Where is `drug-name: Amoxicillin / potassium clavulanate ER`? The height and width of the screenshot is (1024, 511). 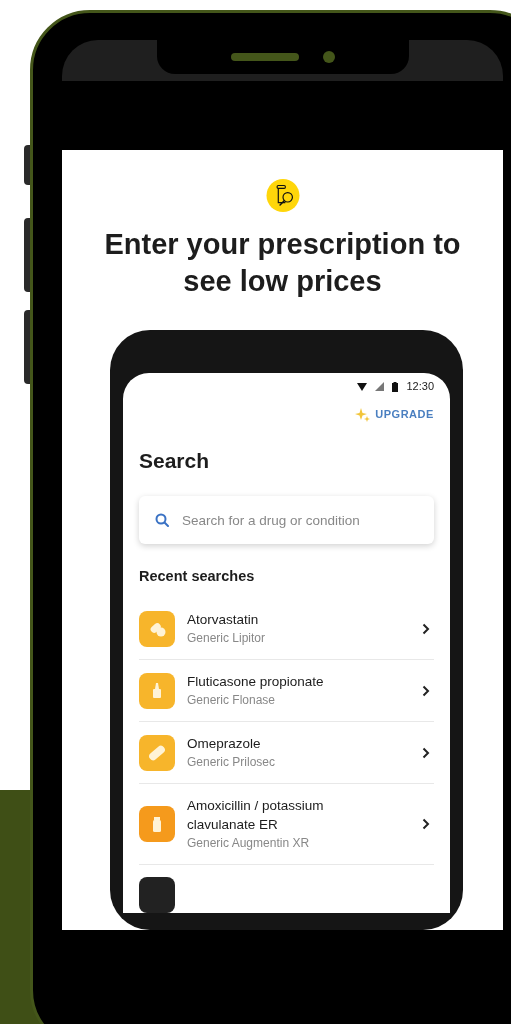
drug-name: Amoxicillin / potassium clavulanate ER is located at coordinates (256, 815).